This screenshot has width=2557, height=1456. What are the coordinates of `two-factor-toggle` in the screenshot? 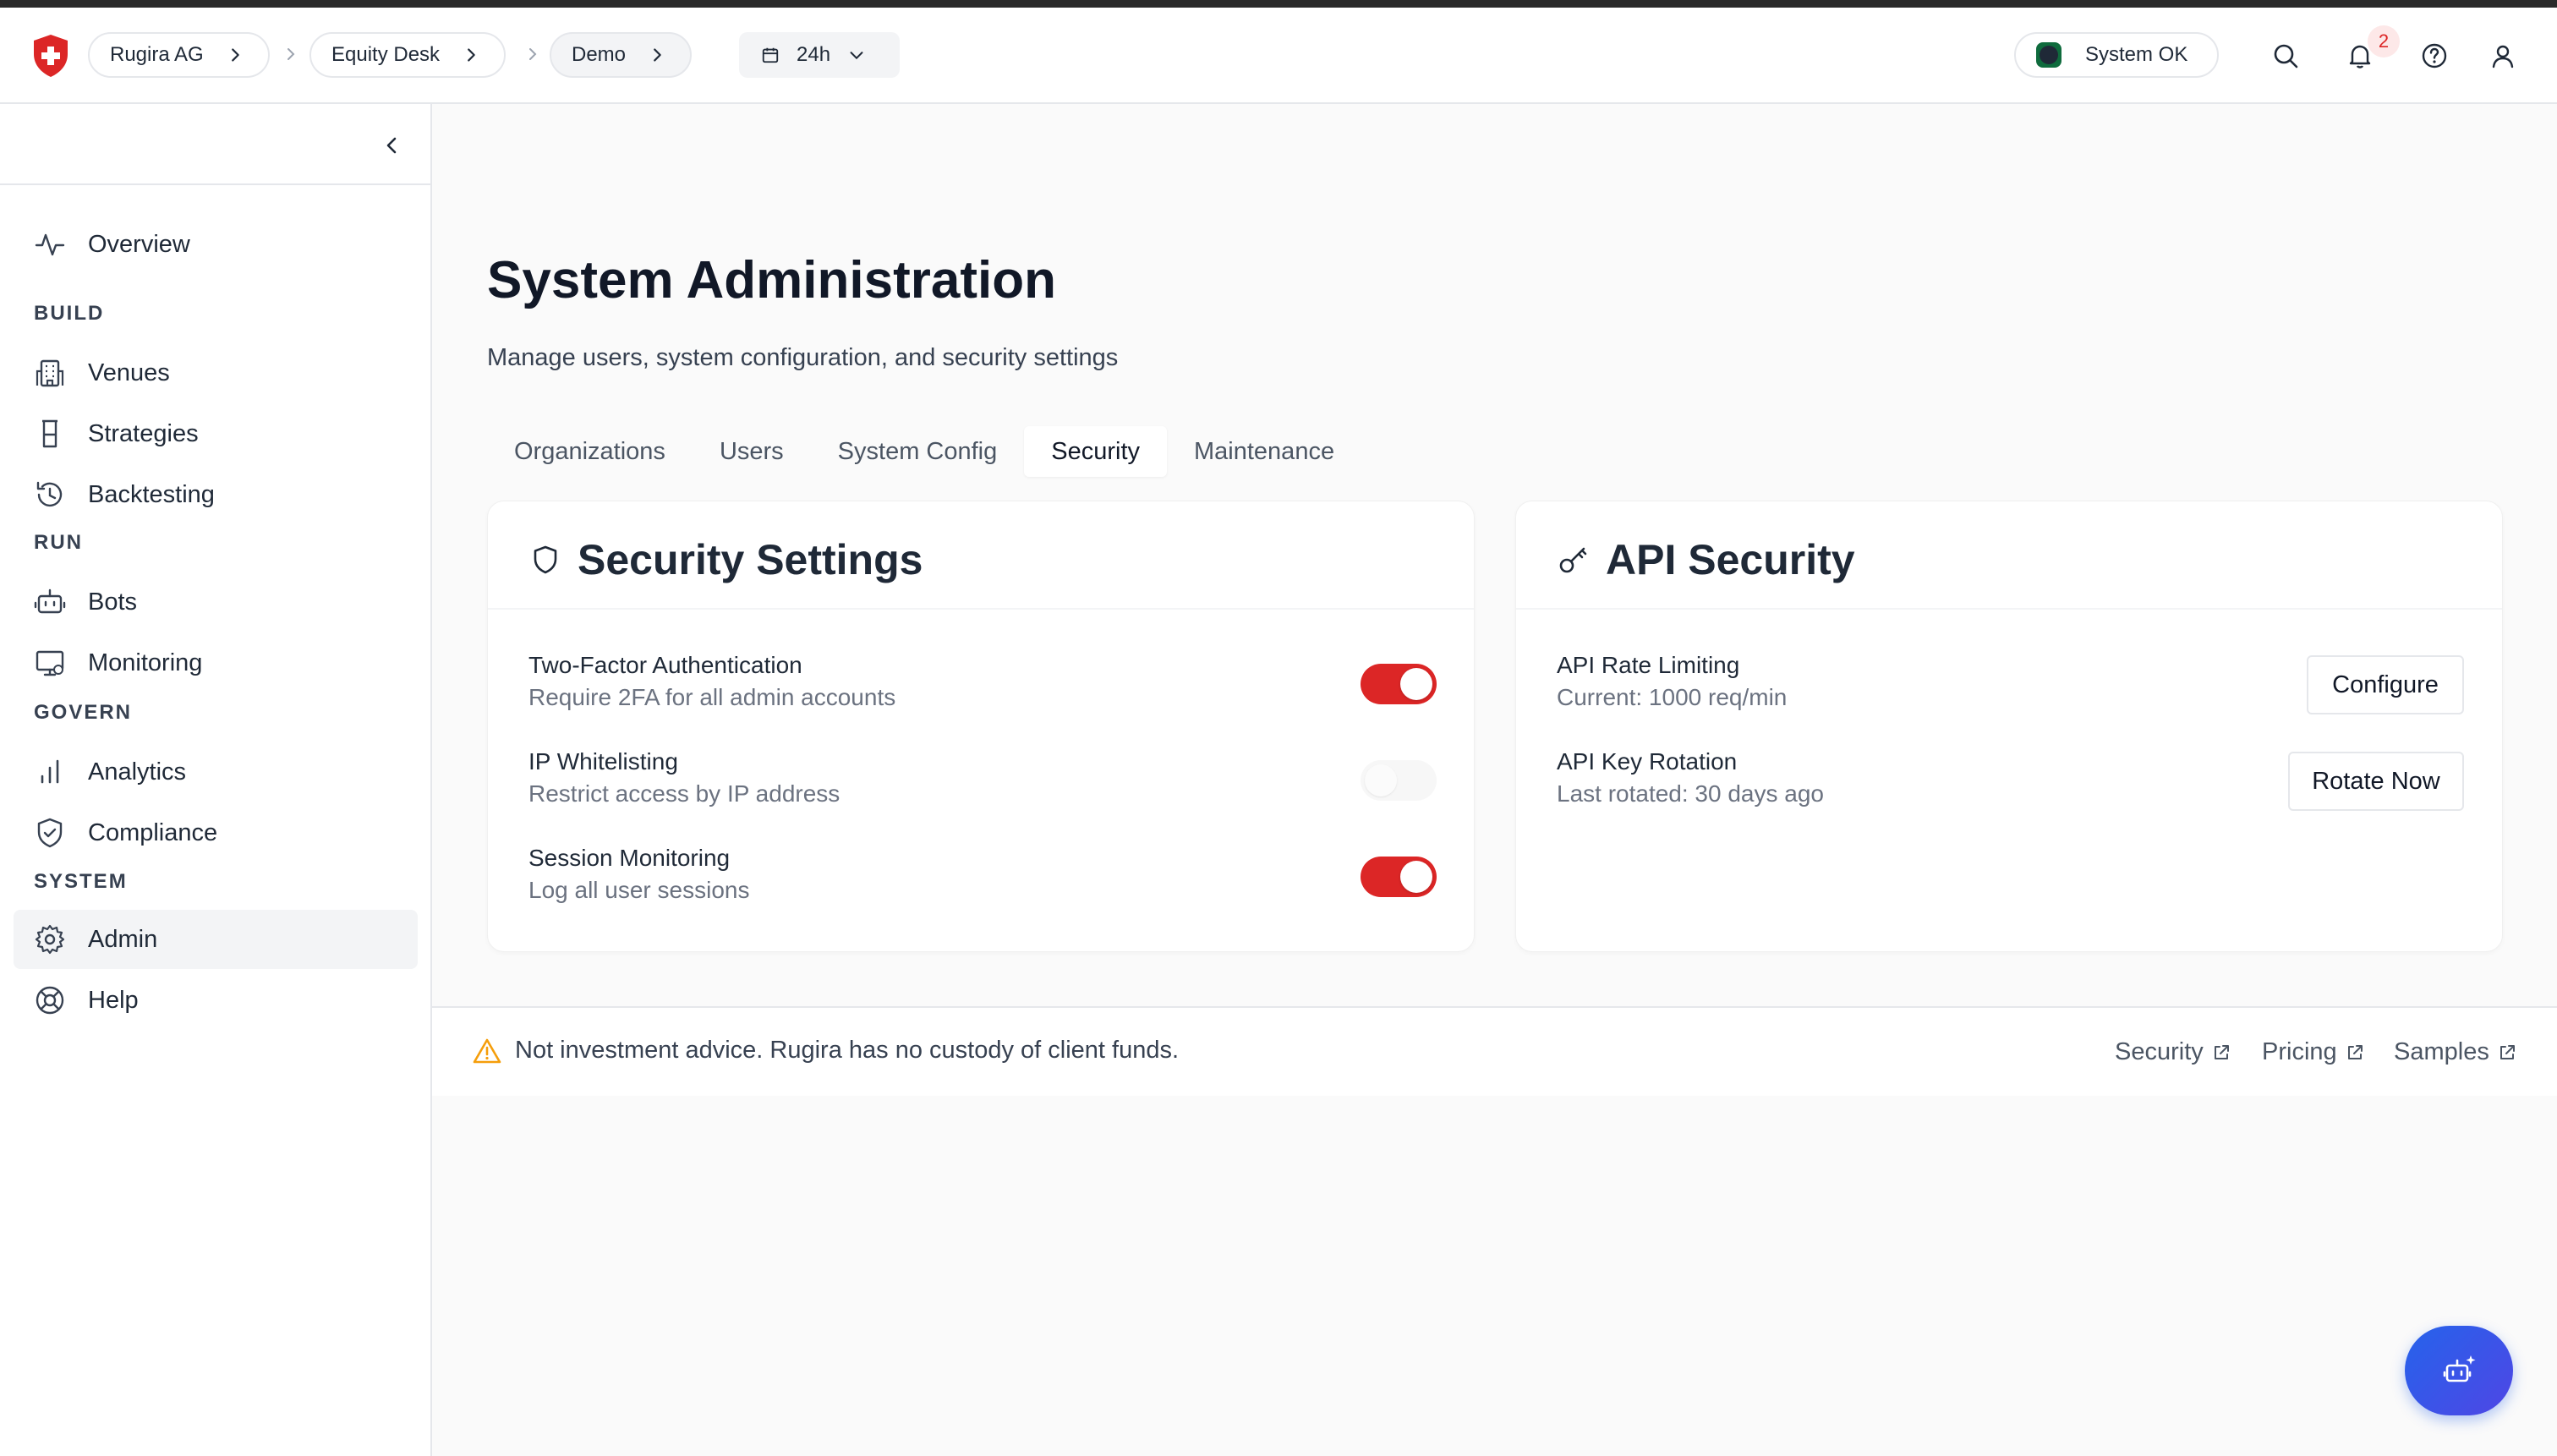 It's located at (1399, 684).